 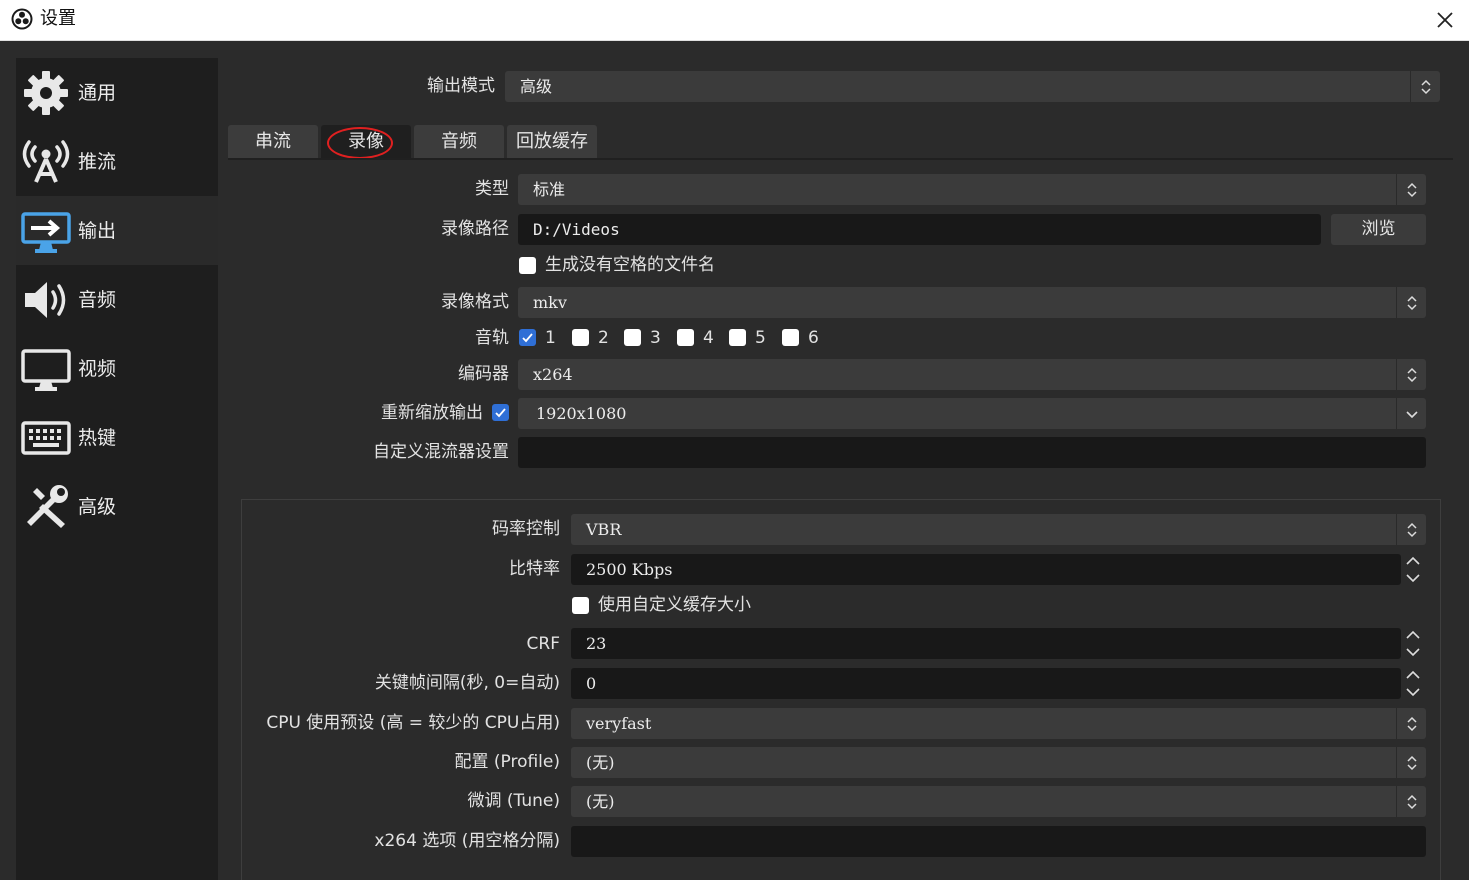 What do you see at coordinates (475, 302) in the screenshot?
I see `recording-format-label: 录像格式` at bounding box center [475, 302].